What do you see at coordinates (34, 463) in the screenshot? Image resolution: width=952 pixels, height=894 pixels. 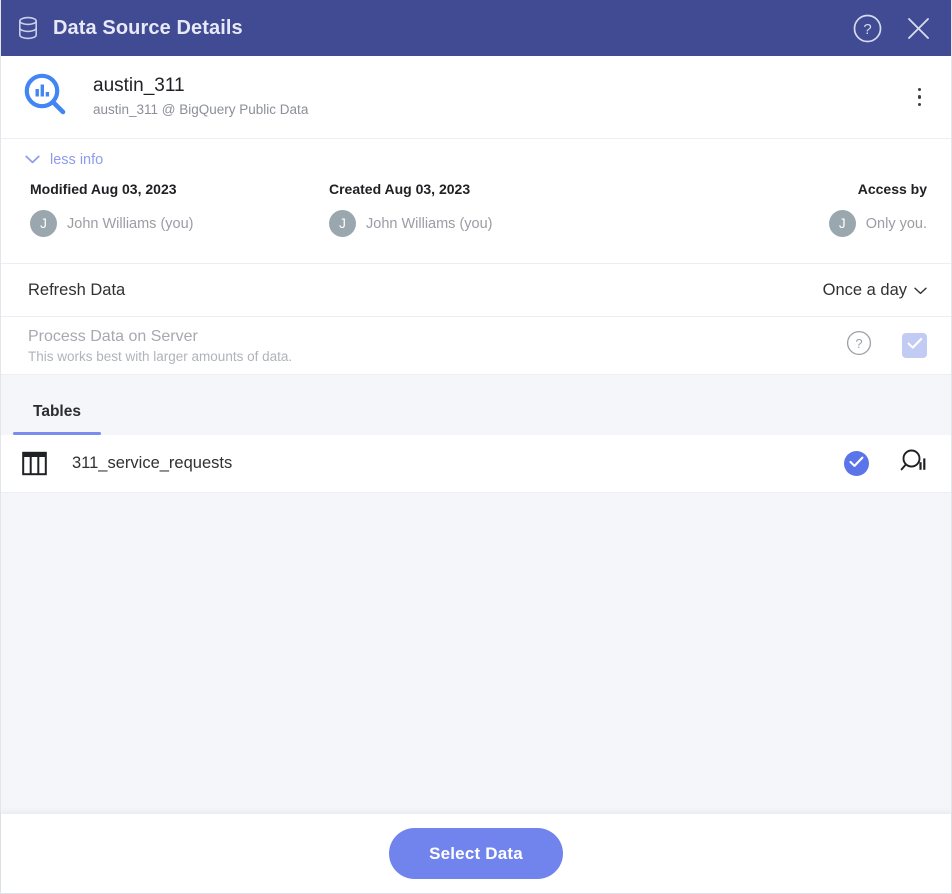 I see `table-grid-icon` at bounding box center [34, 463].